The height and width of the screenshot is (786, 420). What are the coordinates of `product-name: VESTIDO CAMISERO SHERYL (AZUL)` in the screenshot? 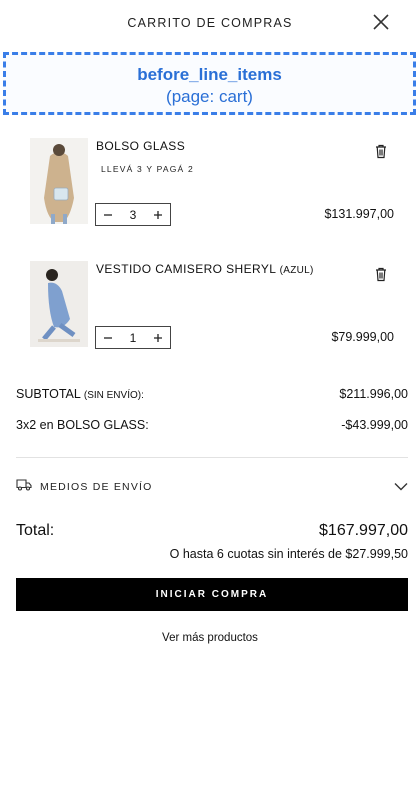 It's located at (205, 269).